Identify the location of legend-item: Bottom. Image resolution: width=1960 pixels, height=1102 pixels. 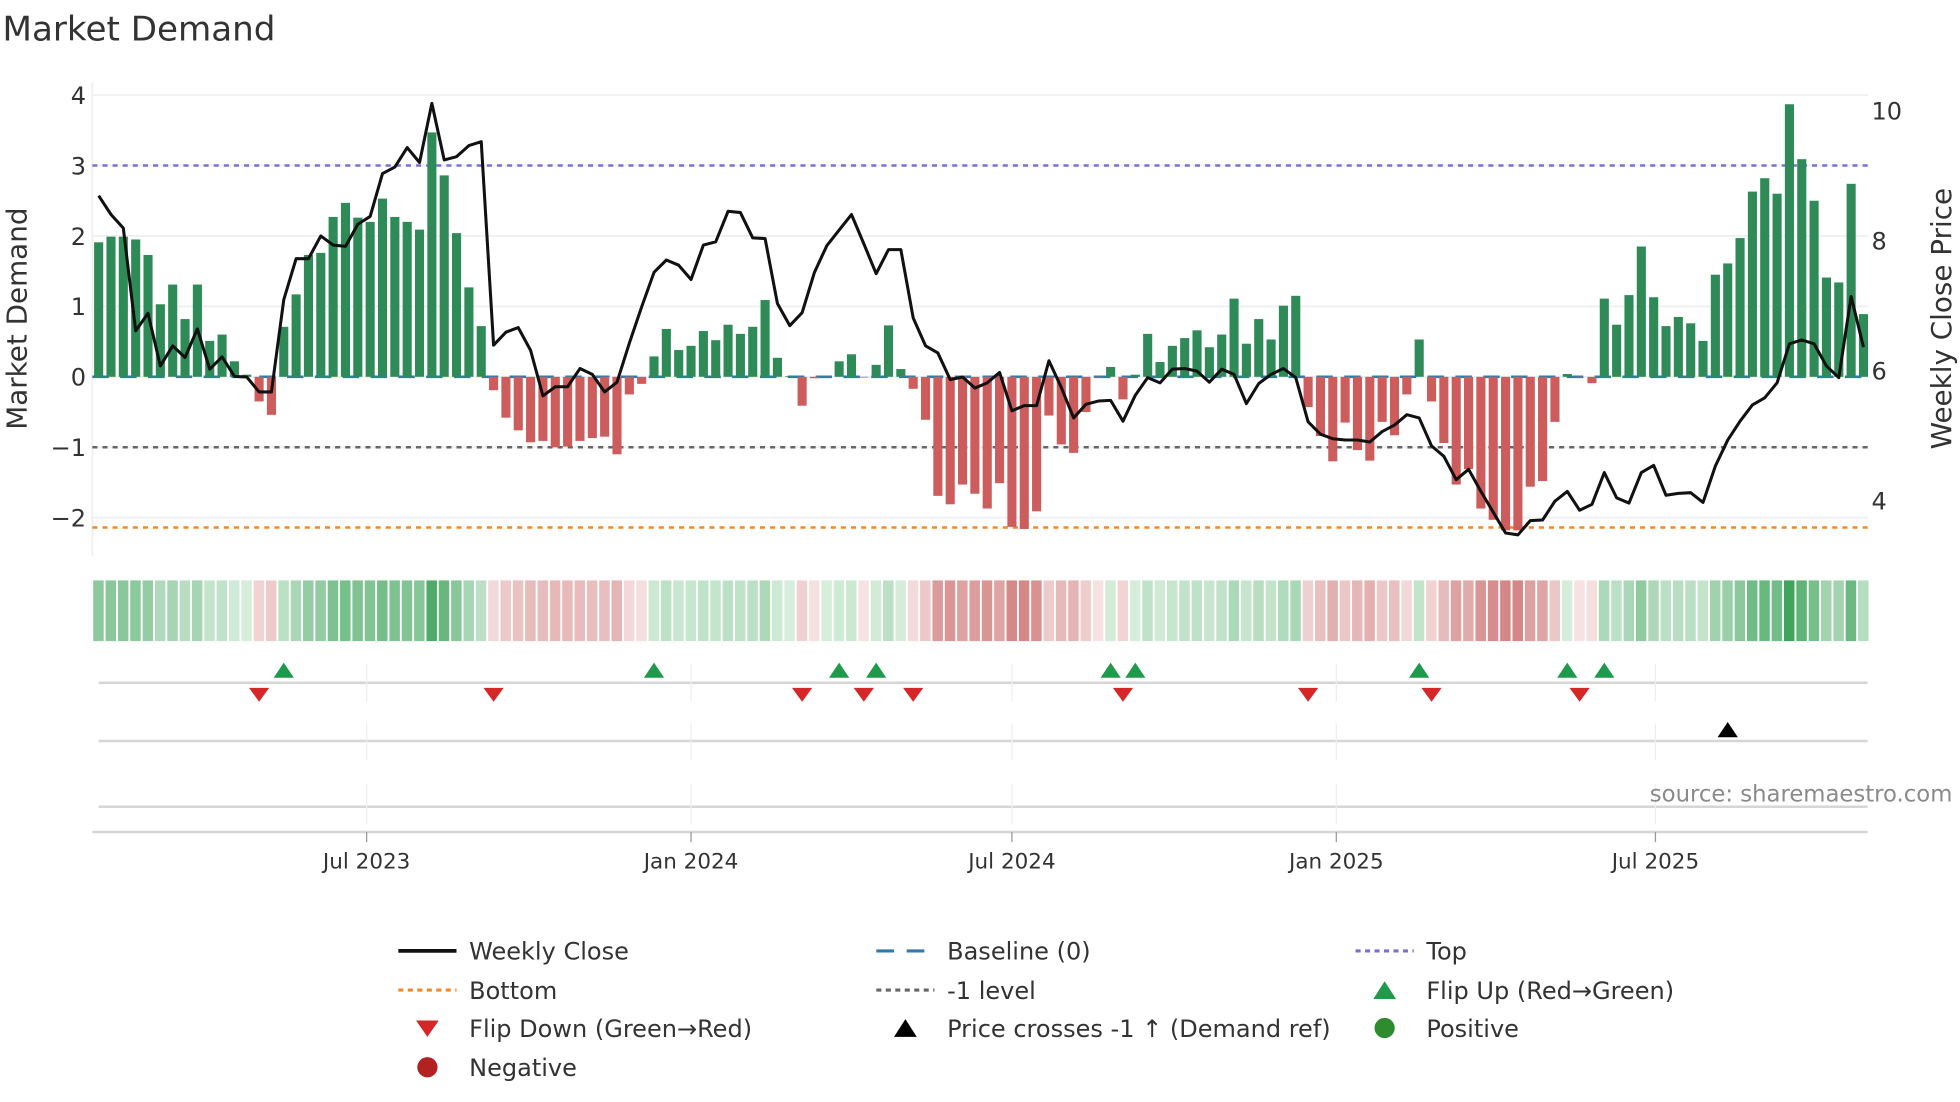
(477, 991).